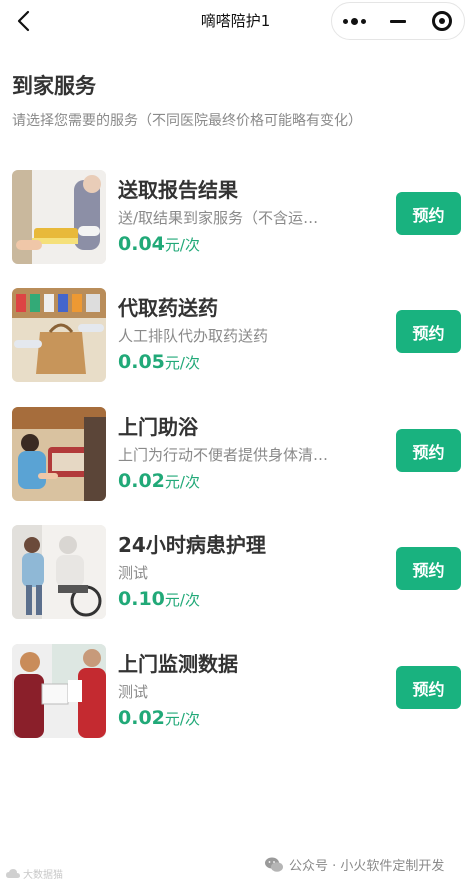 This screenshot has width=471, height=883. What do you see at coordinates (235, 572) in the screenshot?
I see `service-item: 24小时病患护理 测试 0.10元/次 预约` at bounding box center [235, 572].